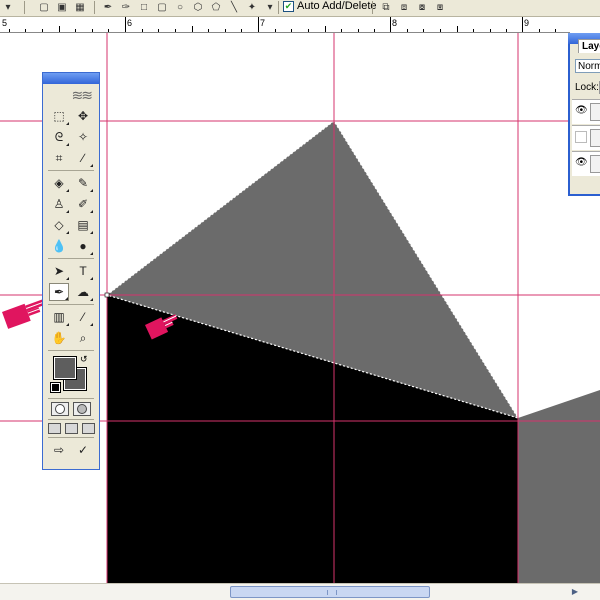  I want to click on swap-colors-icon: ↺, so click(84, 359).